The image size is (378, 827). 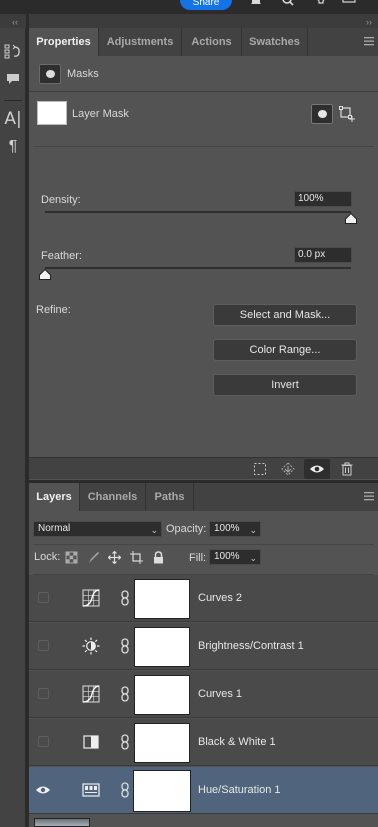 I want to click on toolbar-divider, so click(x=13, y=100).